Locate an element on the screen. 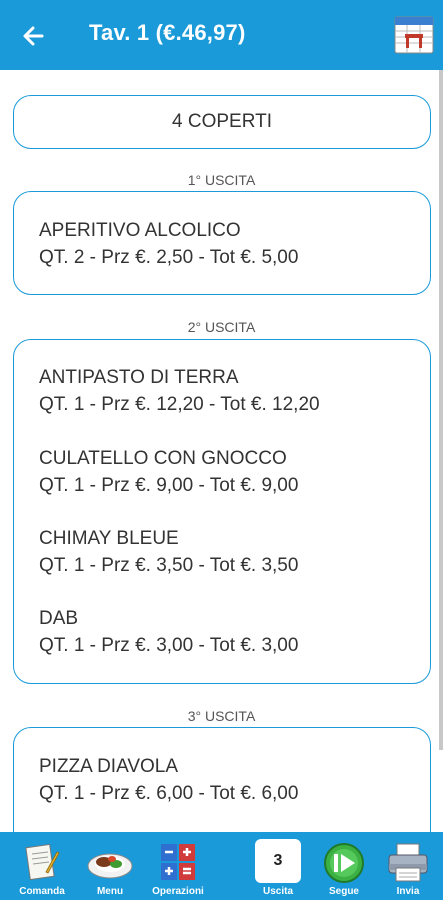 This screenshot has width=443, height=900. uscita-button: 3 Uscita is located at coordinates (278, 866).